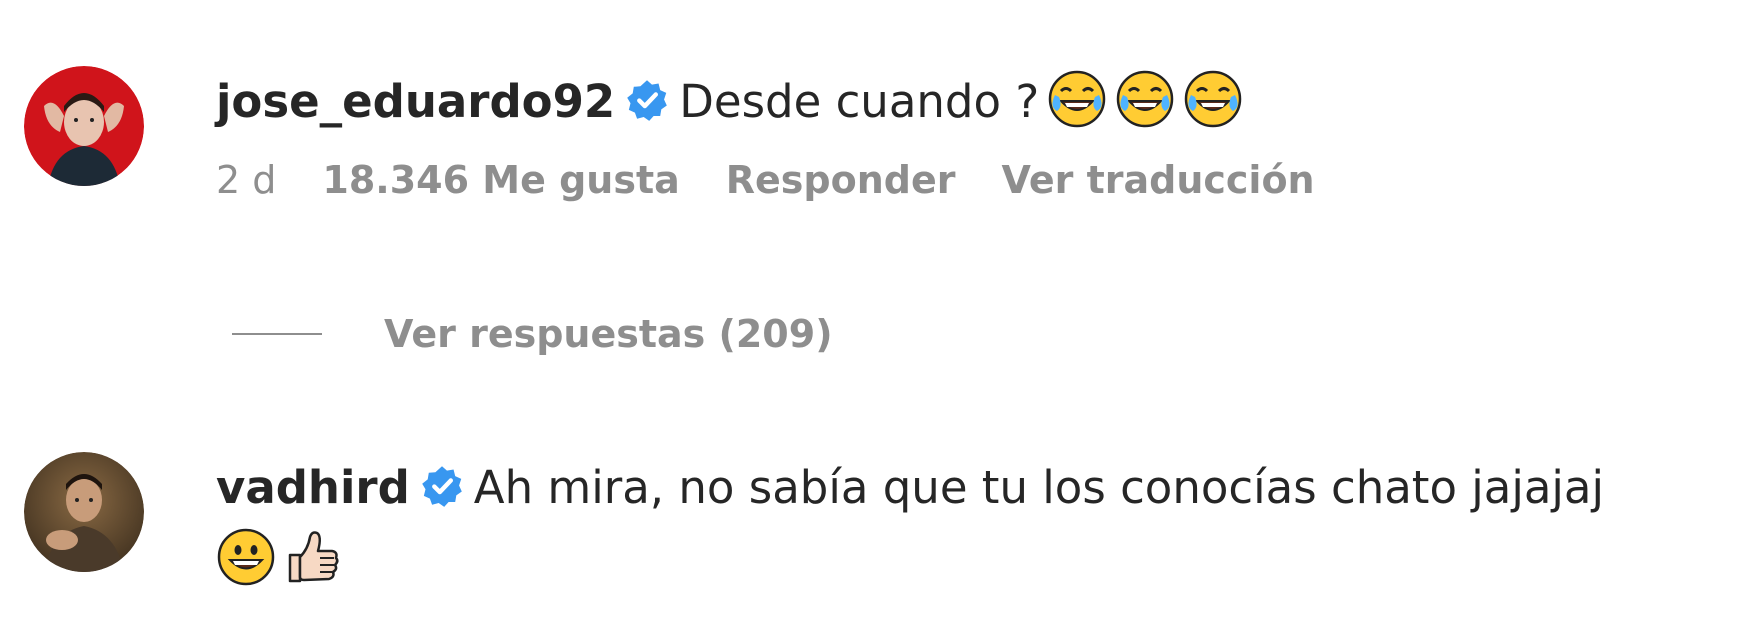 This screenshot has width=1746, height=620. Describe the element at coordinates (608, 334) in the screenshot. I see `view-replies-label: Ver respuestas (209)` at that location.